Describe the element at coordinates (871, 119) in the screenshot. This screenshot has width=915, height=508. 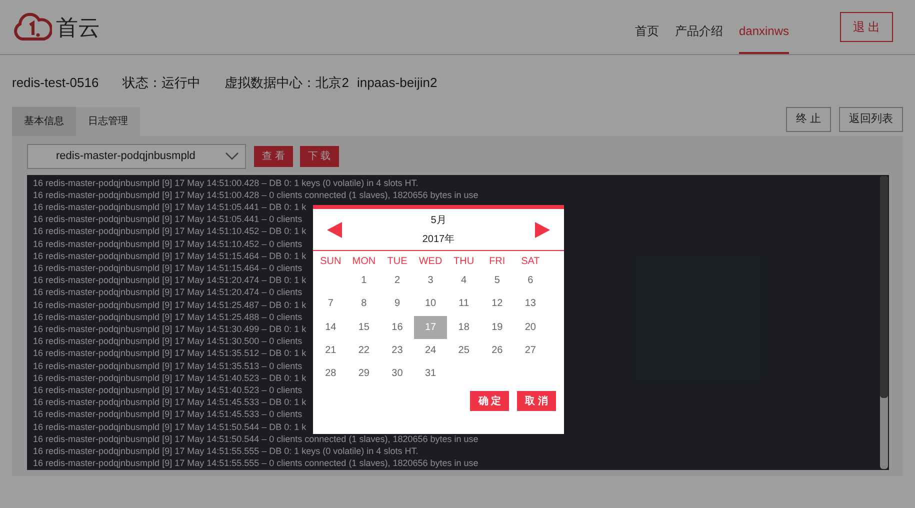
I see `action-button: 返回列表` at that location.